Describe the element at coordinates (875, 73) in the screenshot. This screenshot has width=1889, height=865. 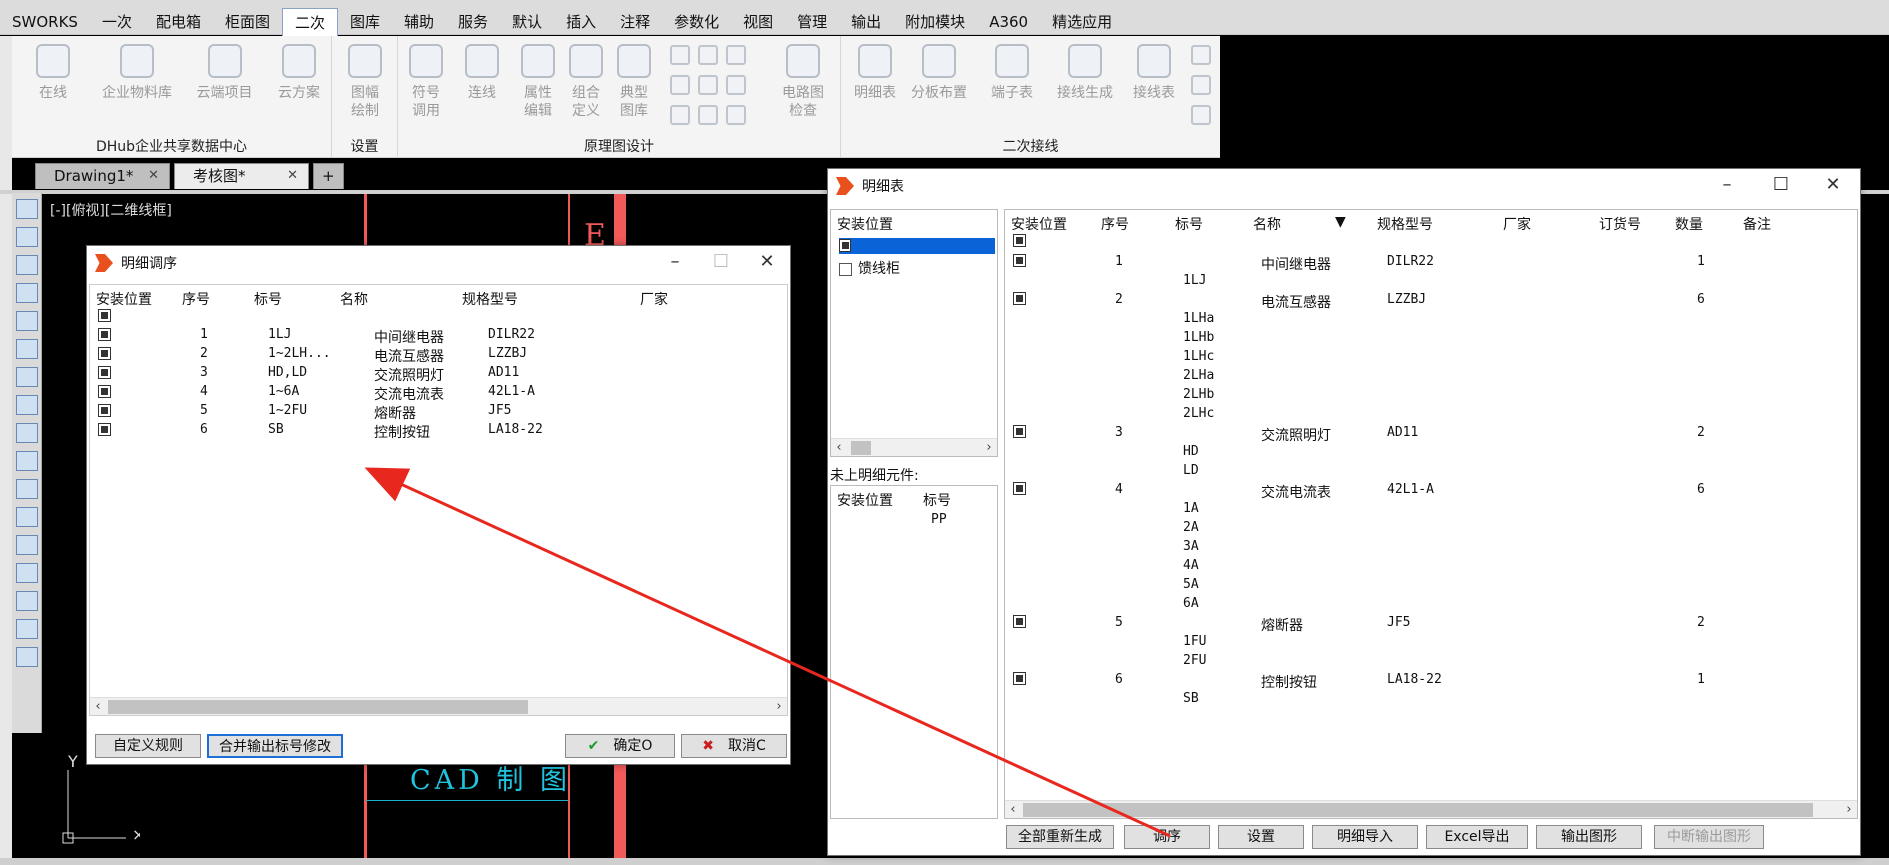
I see `detail-table-button: 明细表` at that location.